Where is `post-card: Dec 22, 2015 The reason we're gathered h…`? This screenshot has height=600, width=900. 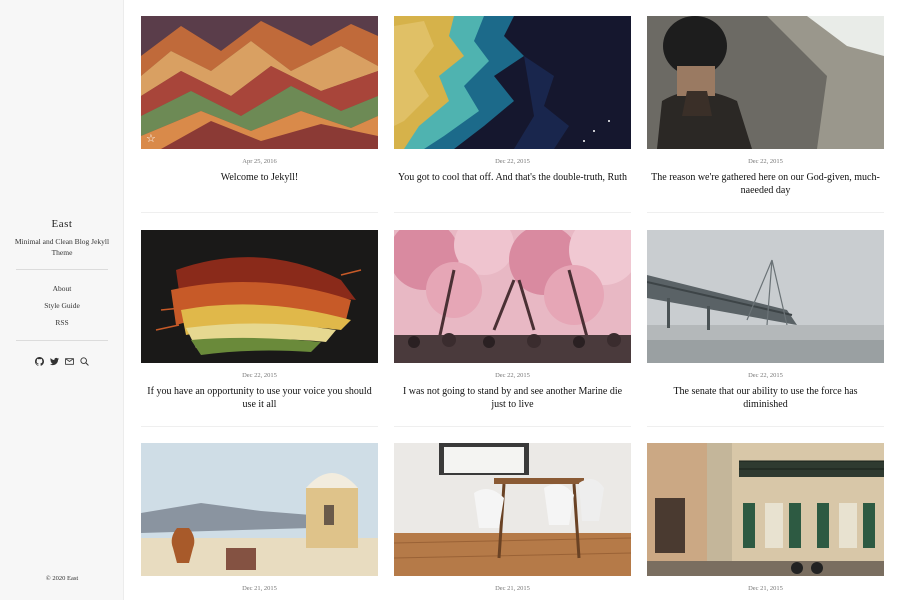 post-card: Dec 22, 2015 The reason we're gathered h… is located at coordinates (765, 106).